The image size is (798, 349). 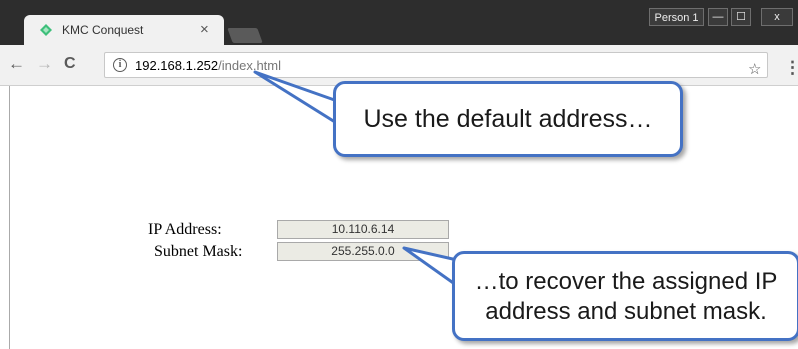 What do you see at coordinates (626, 281) in the screenshot?
I see `callout-line-1: …to recover the assigned IP` at bounding box center [626, 281].